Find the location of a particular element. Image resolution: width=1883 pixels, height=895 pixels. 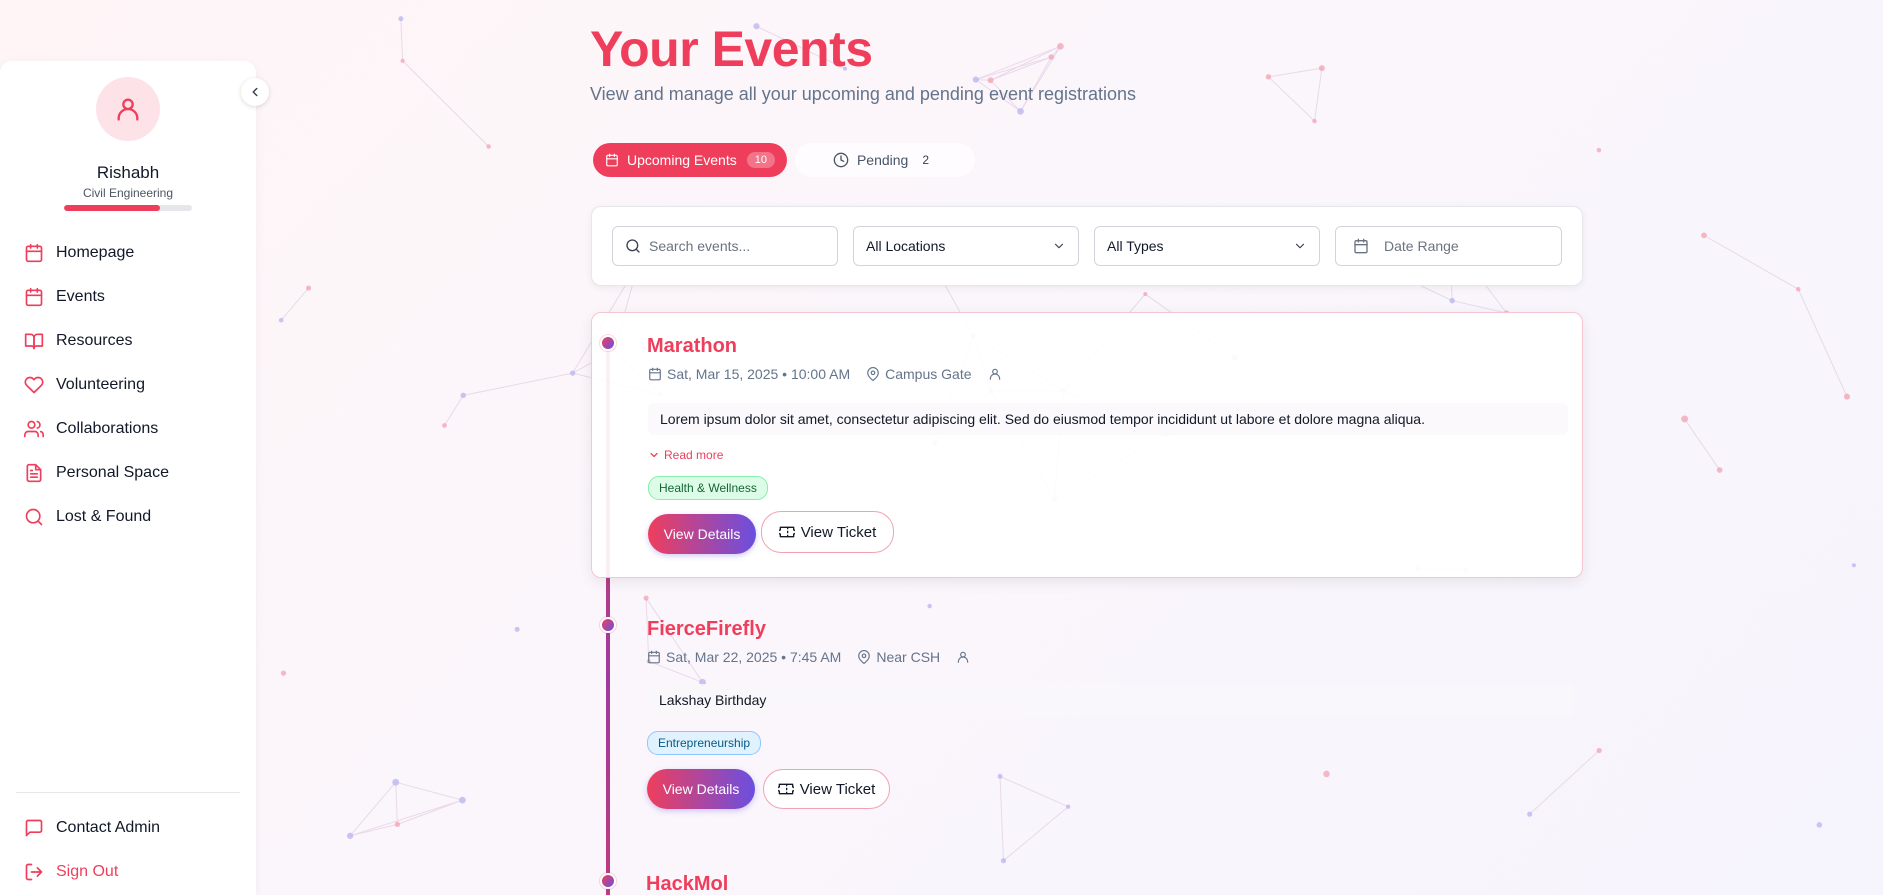

sidebar-item-label: Events is located at coordinates (80, 296).